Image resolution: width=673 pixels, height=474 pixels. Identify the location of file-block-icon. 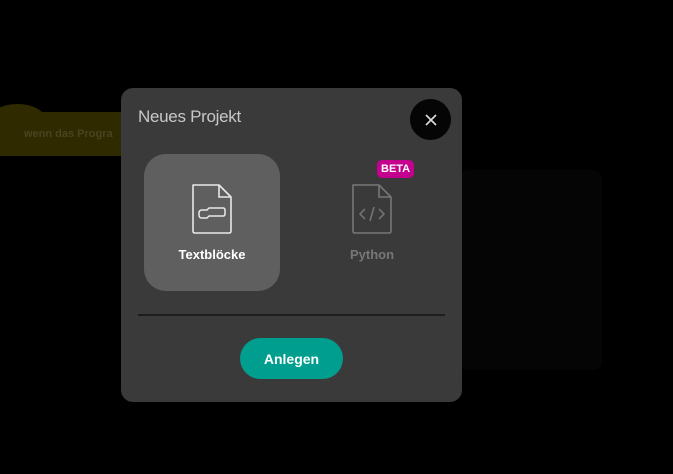
(212, 209).